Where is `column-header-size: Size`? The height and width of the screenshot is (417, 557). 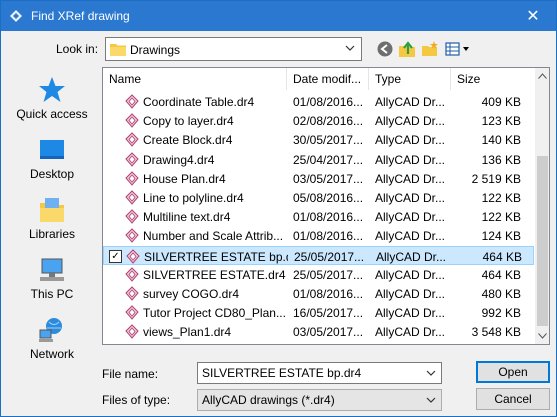 column-header-size: Size is located at coordinates (493, 79).